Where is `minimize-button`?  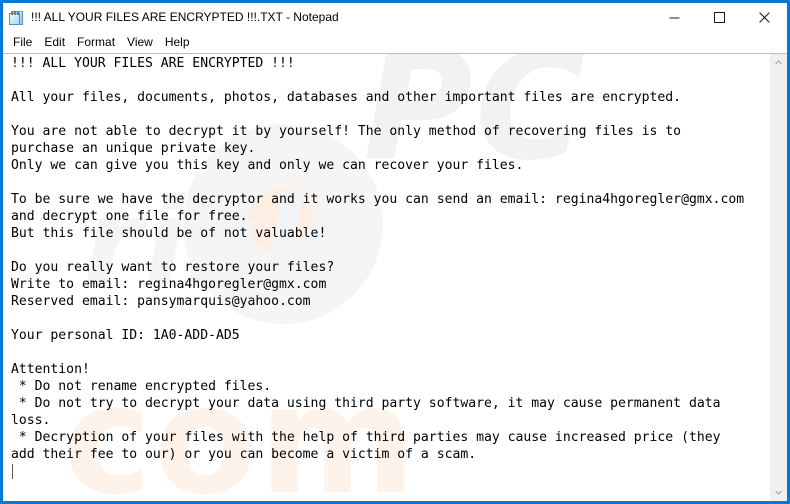 minimize-button is located at coordinates (674, 17).